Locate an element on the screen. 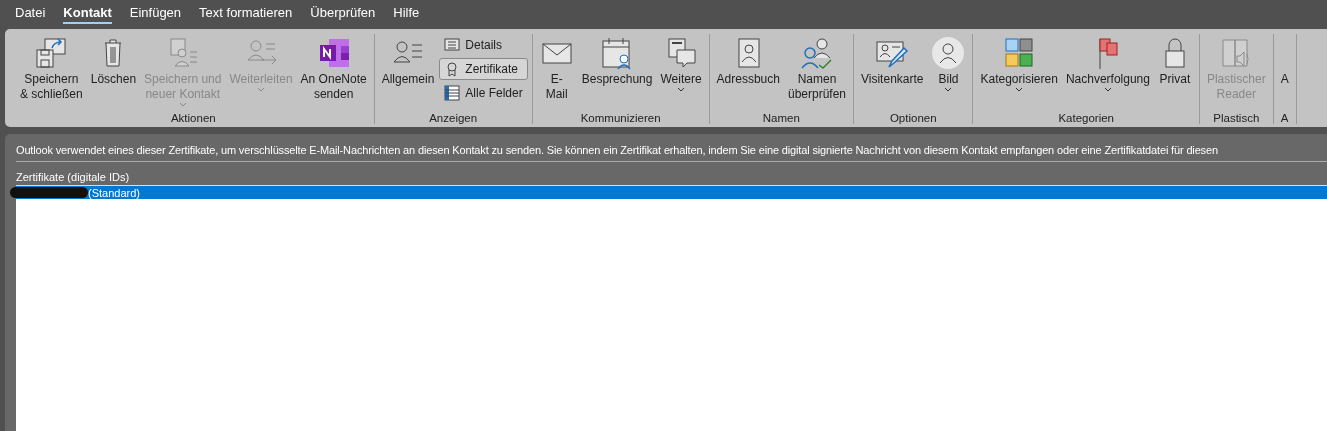 The width and height of the screenshot is (1327, 431). ribbon-button: Bild is located at coordinates (948, 72).